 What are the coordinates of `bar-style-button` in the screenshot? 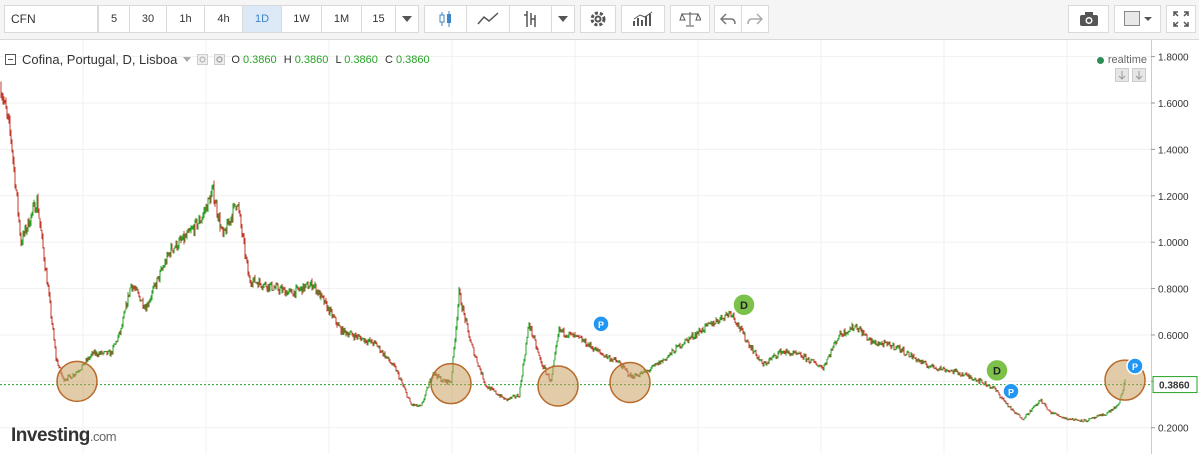 It's located at (530, 19).